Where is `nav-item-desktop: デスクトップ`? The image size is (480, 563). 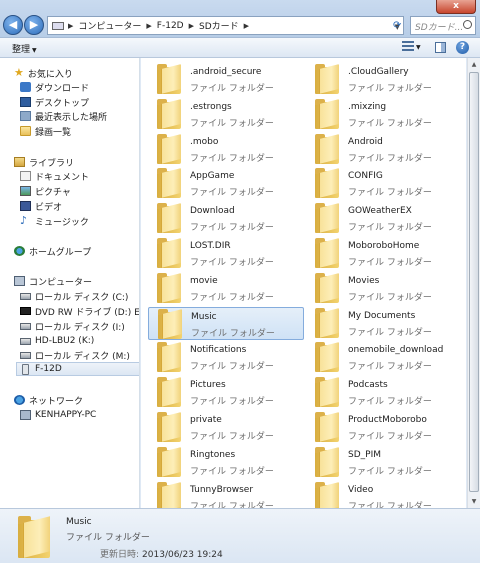
nav-item-desktop: デスクトップ is located at coordinates (79, 102).